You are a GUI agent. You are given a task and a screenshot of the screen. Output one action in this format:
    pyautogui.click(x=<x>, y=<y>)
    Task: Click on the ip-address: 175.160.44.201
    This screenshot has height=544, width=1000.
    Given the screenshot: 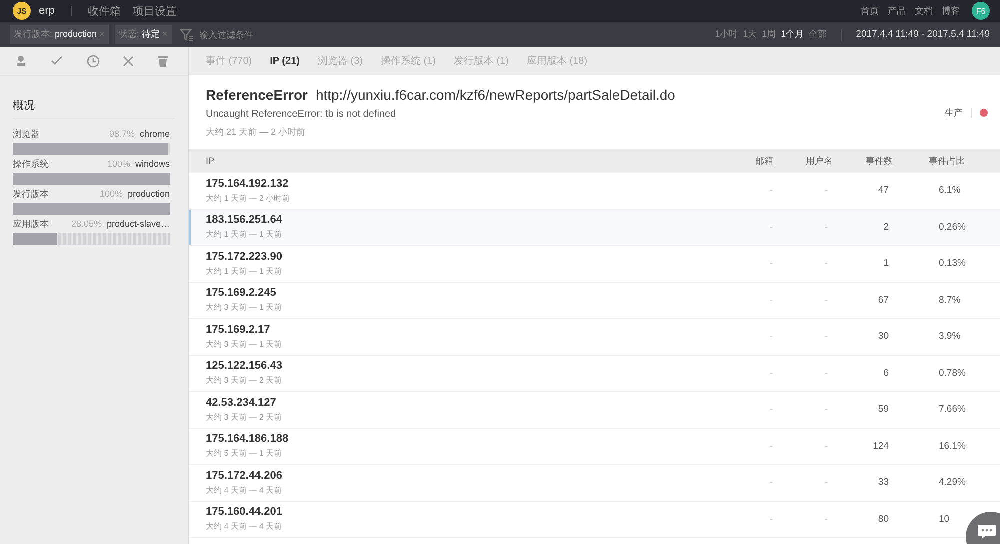 What is the action you would take?
    pyautogui.click(x=245, y=512)
    